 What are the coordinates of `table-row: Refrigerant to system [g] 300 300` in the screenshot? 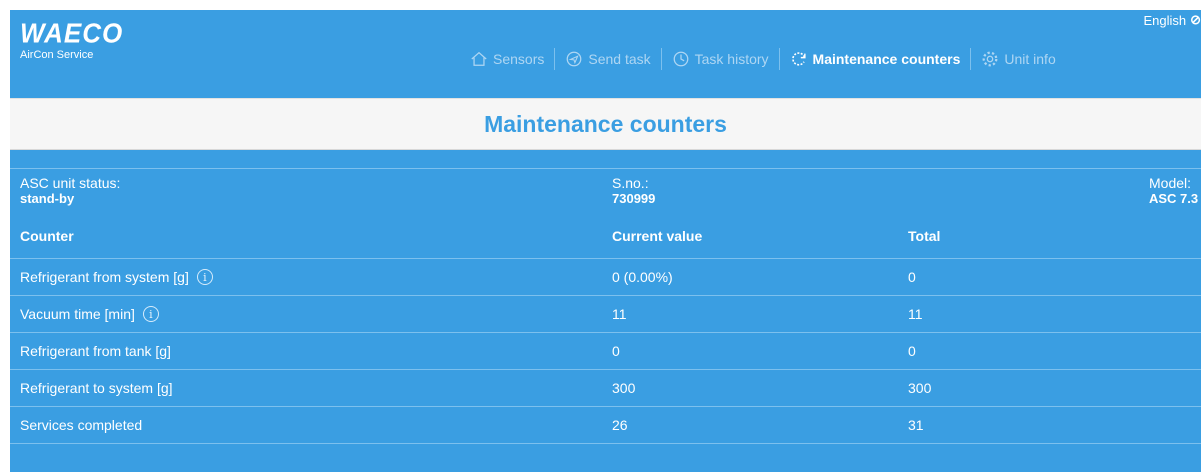 It's located at (605, 387).